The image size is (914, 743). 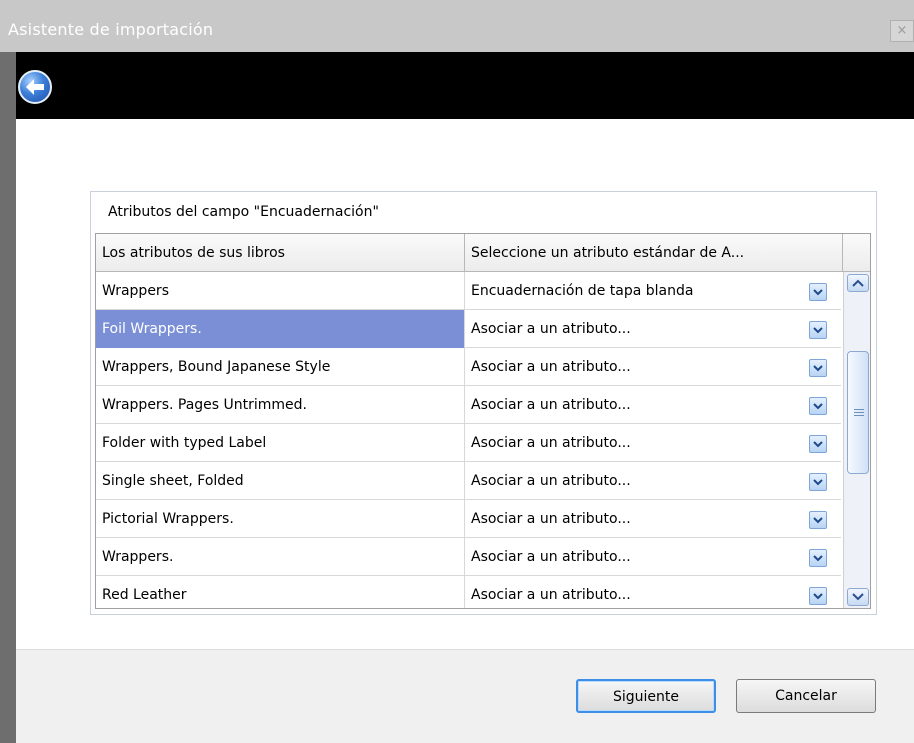 What do you see at coordinates (280, 291) in the screenshot?
I see `row-attribute-cell: Wrappers` at bounding box center [280, 291].